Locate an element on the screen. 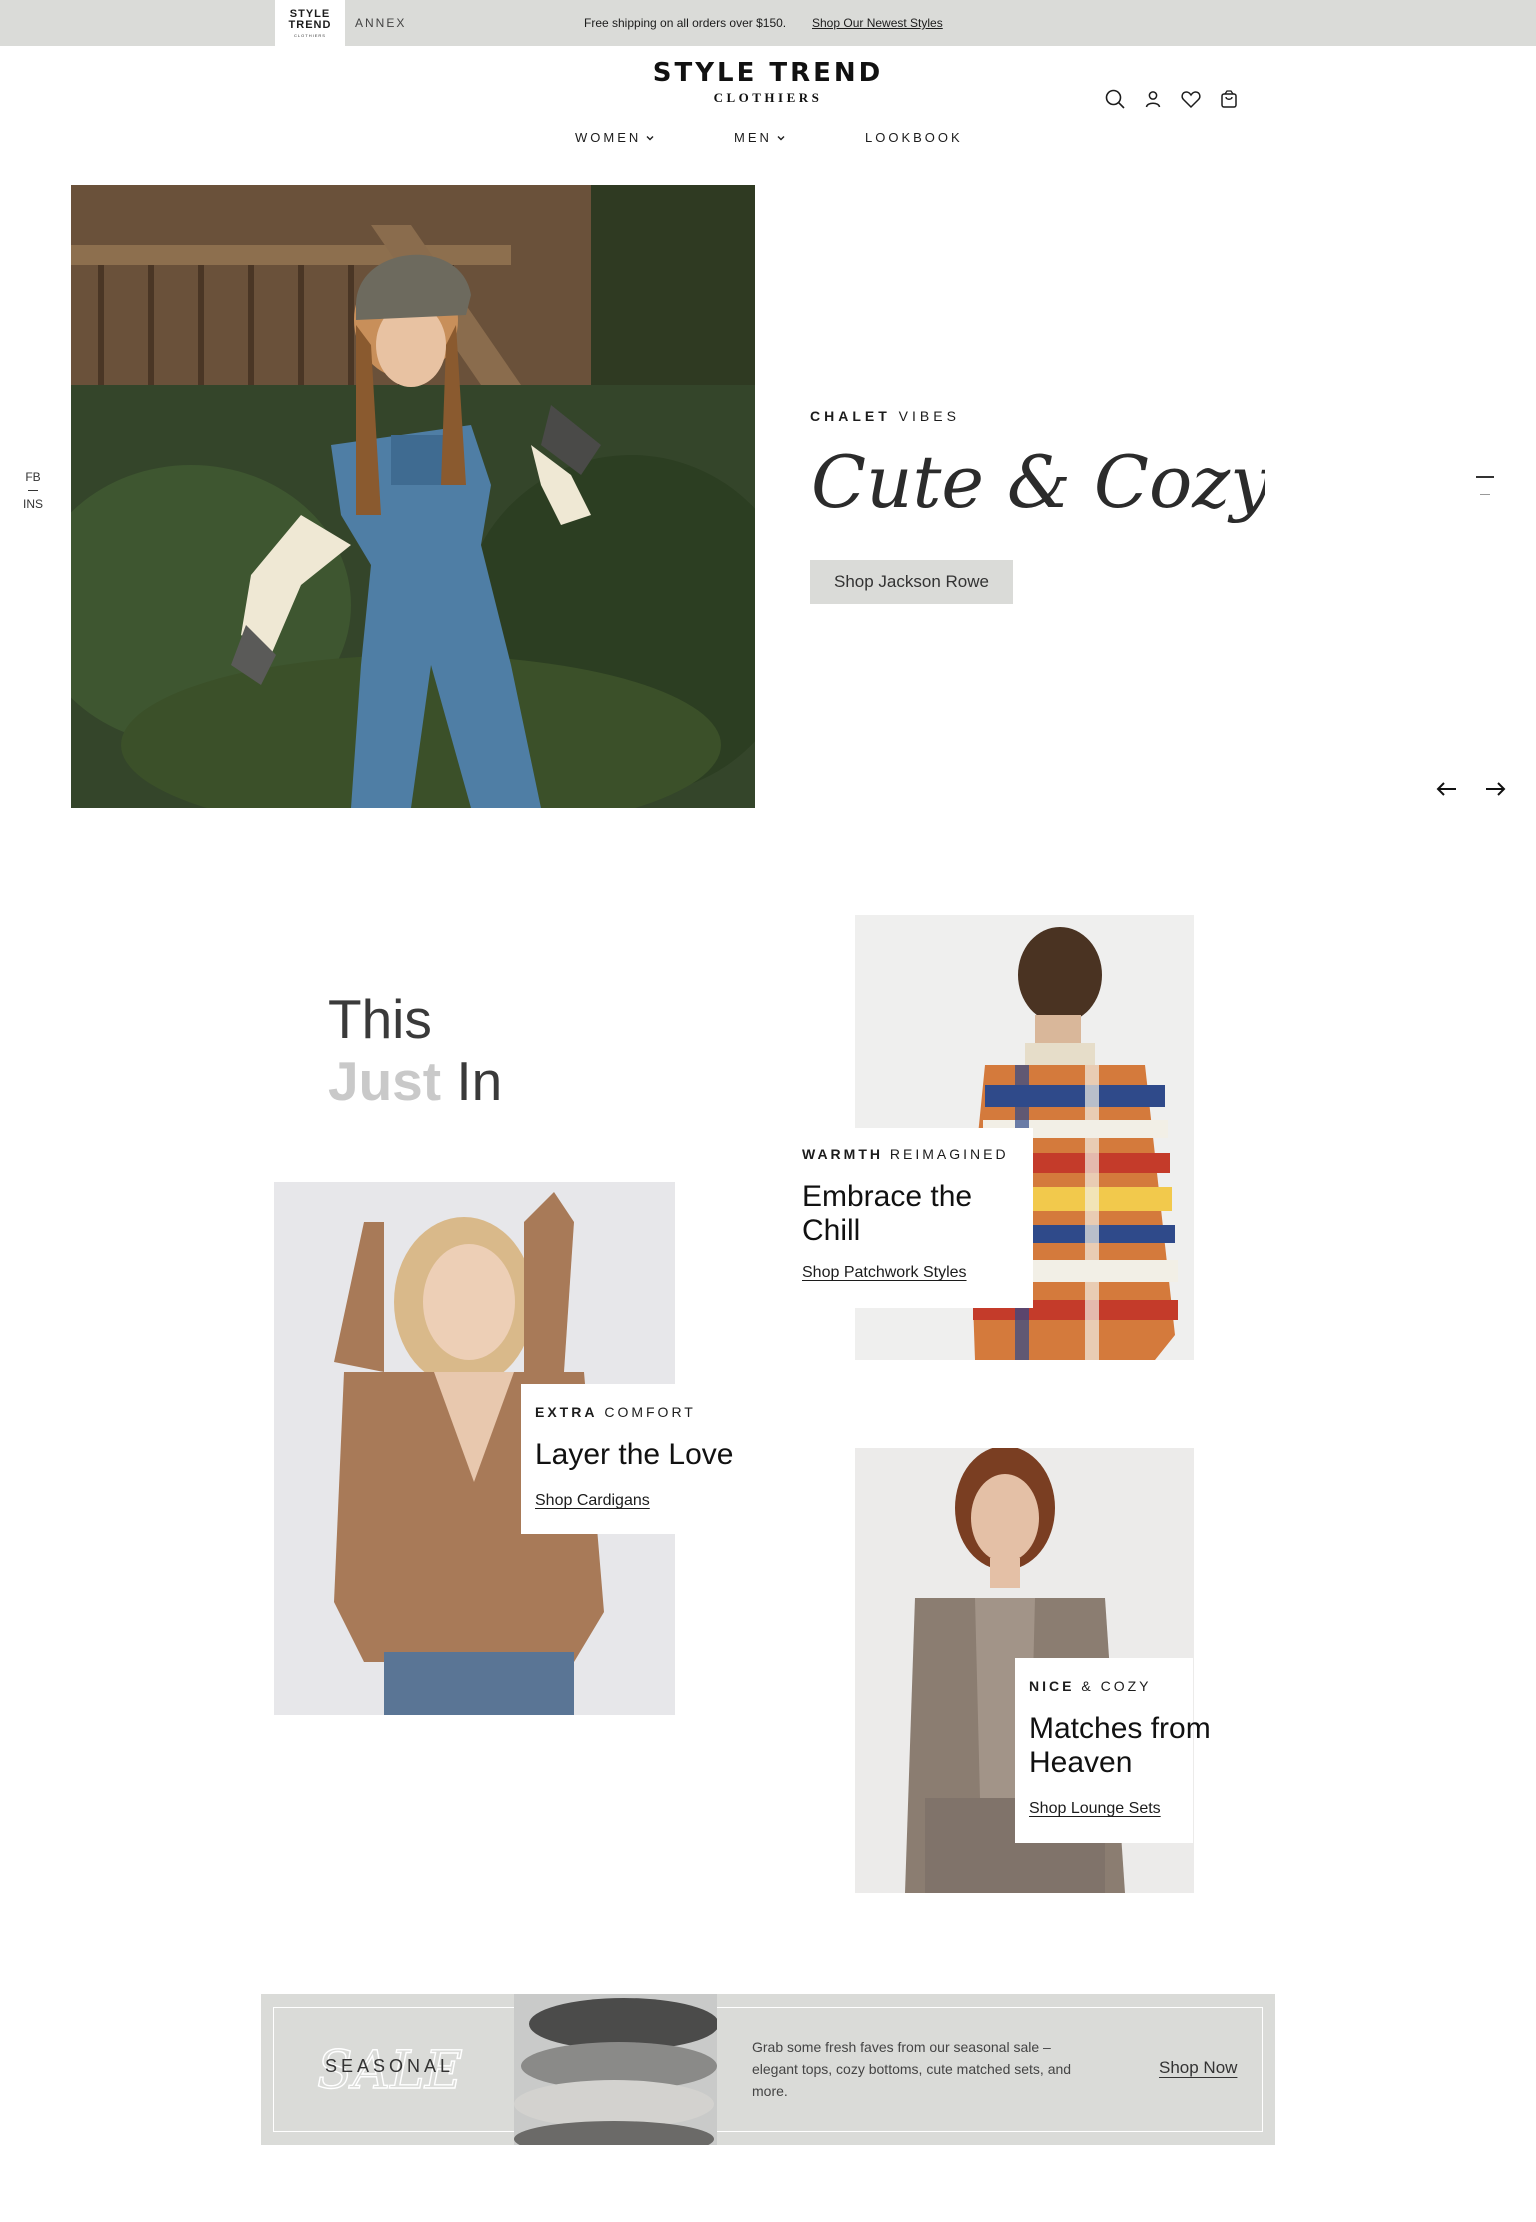 The width and height of the screenshot is (1536, 2222). facebook-link: FB is located at coordinates (33, 477).